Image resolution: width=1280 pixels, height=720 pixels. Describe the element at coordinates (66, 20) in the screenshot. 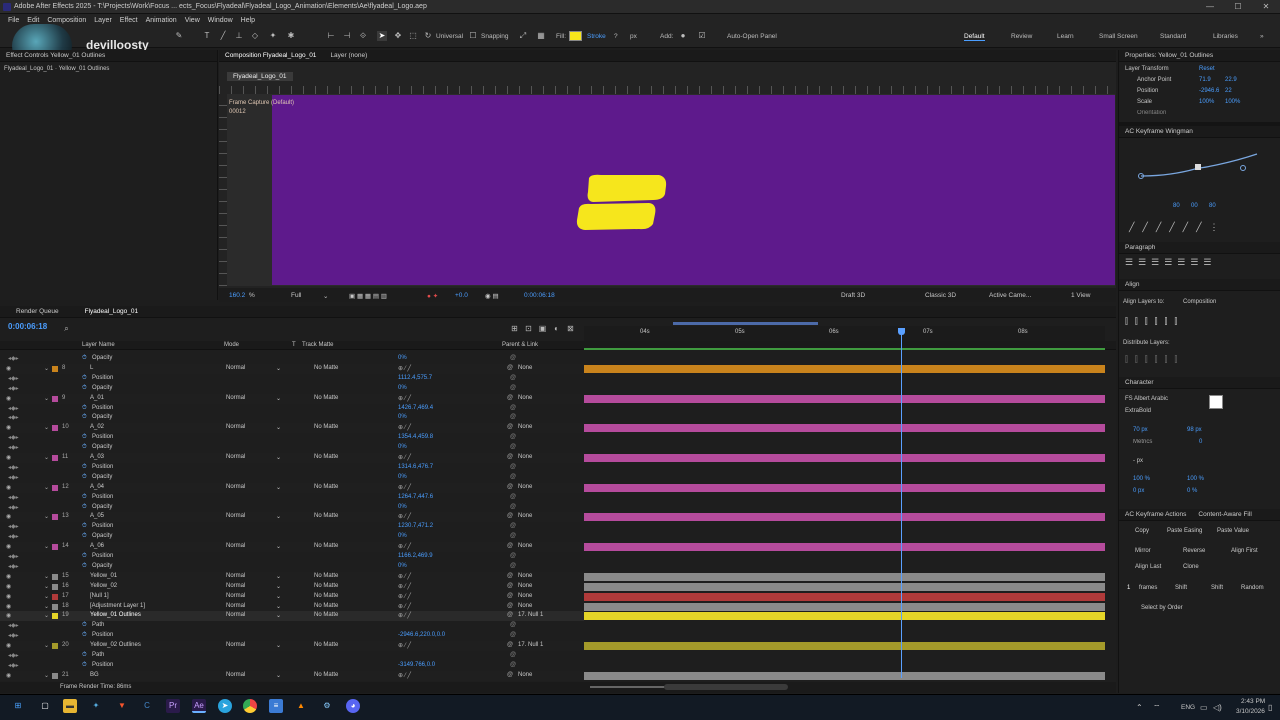

I see `menu-composition: Composition` at that location.